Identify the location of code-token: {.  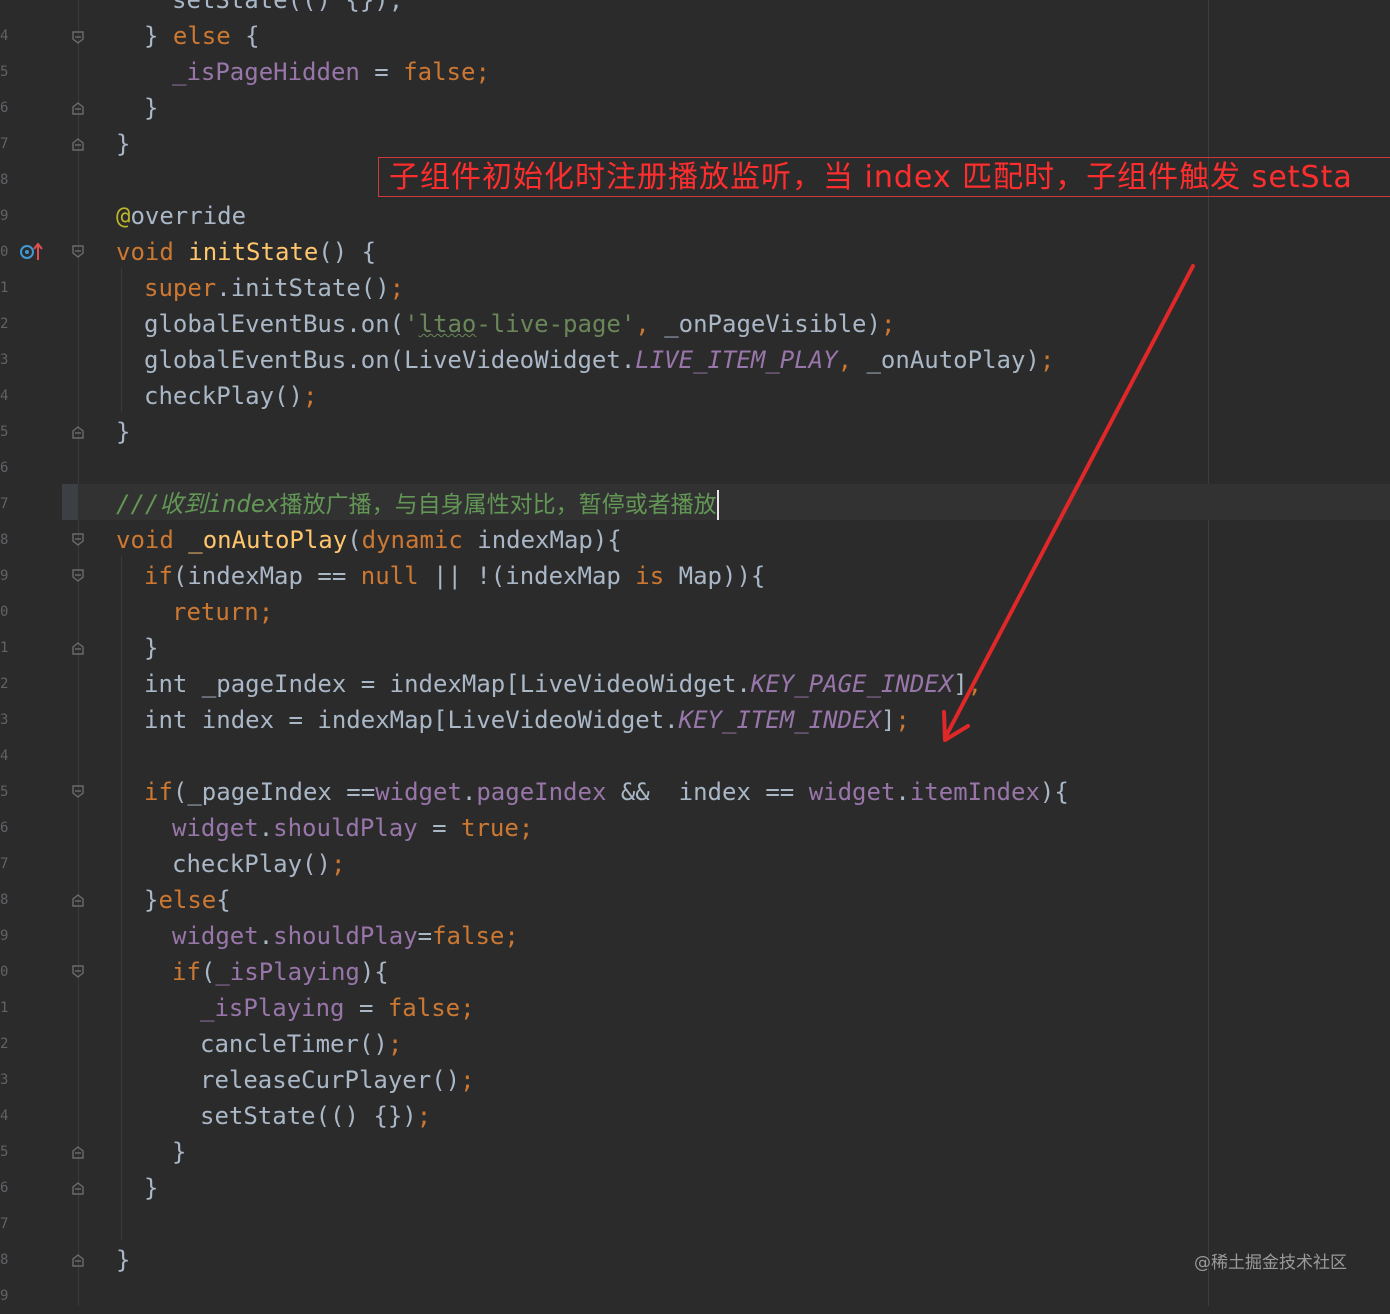
(223, 900).